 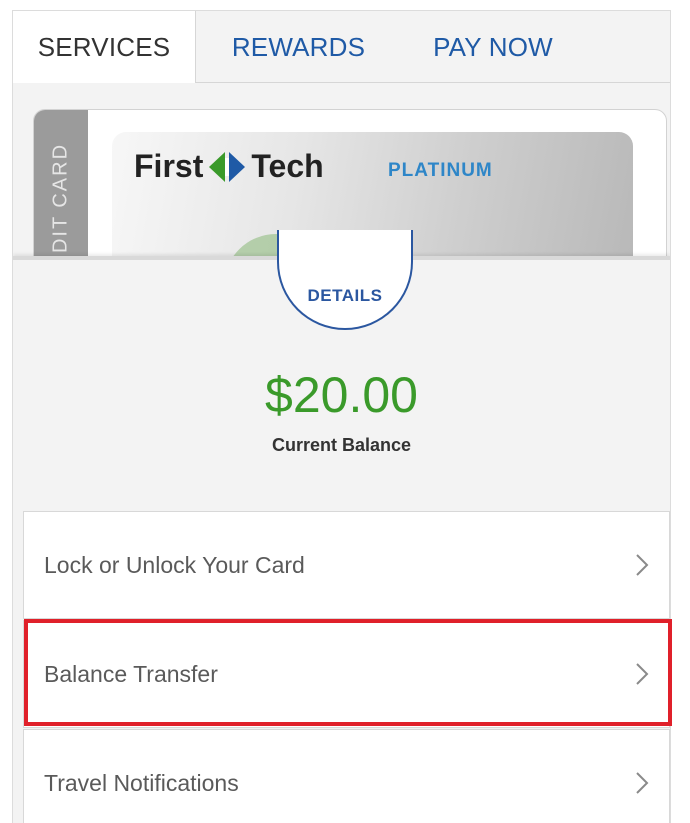 I want to click on tab-rewards: REWARDS, so click(x=298, y=47).